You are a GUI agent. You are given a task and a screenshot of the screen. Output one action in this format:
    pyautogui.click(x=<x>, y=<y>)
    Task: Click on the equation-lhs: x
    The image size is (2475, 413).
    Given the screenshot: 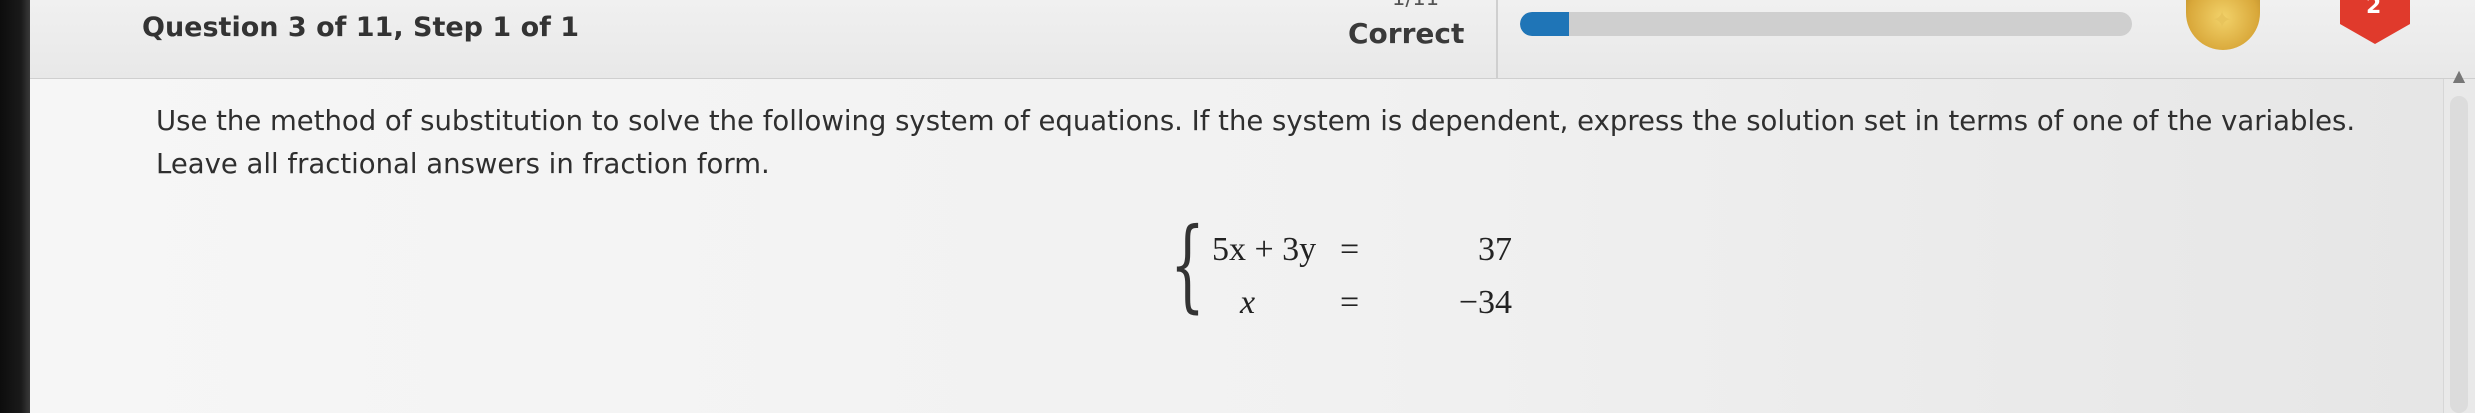 What is the action you would take?
    pyautogui.click(x=1248, y=302)
    